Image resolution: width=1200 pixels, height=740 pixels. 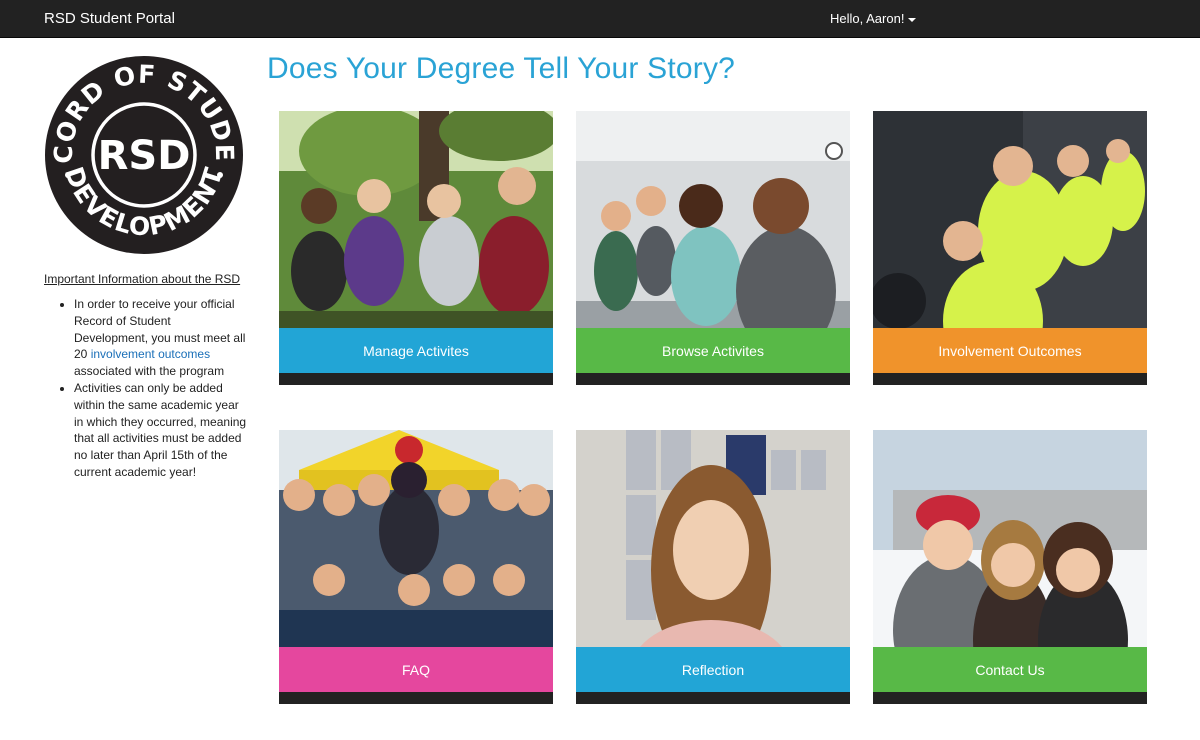 I want to click on contact-us-tile: Contact Us, so click(x=1010, y=567).